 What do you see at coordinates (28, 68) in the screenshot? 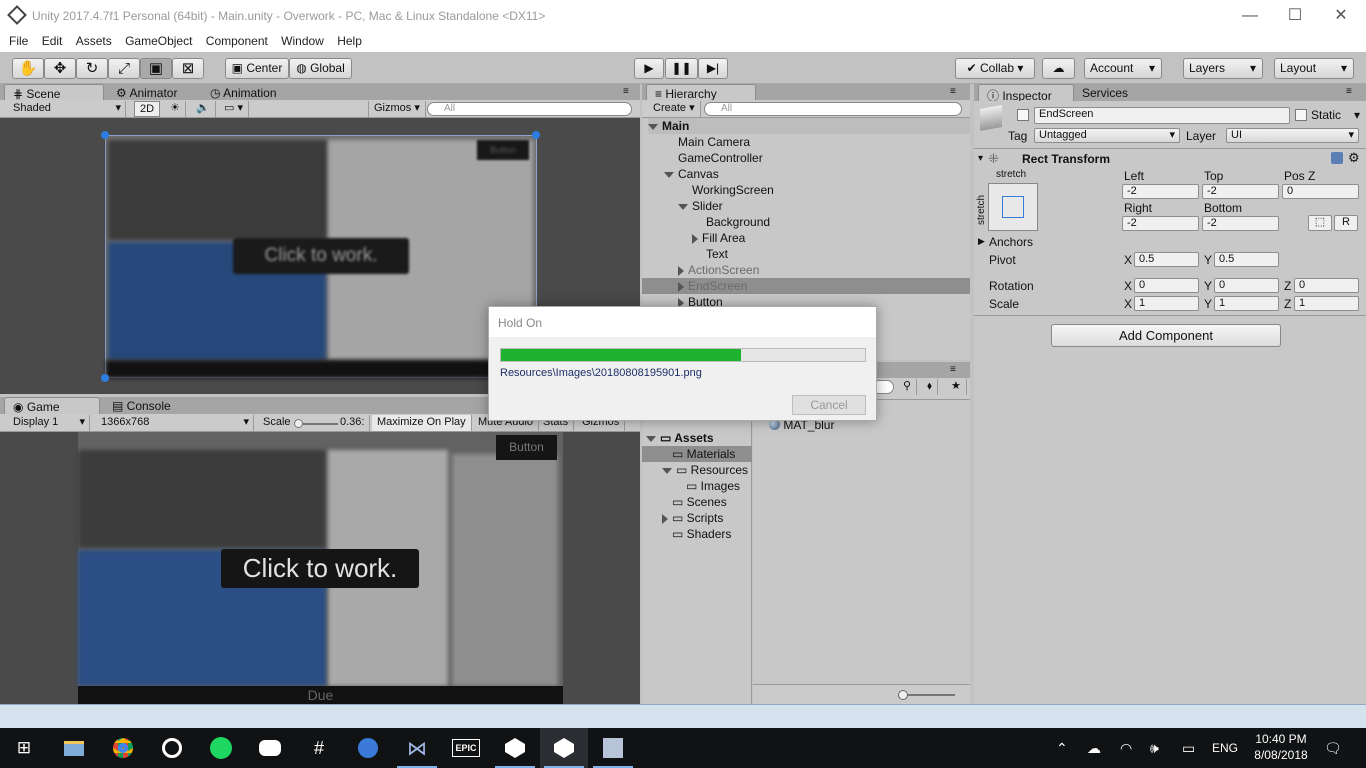
I see `hand-tool-icon: ✋` at bounding box center [28, 68].